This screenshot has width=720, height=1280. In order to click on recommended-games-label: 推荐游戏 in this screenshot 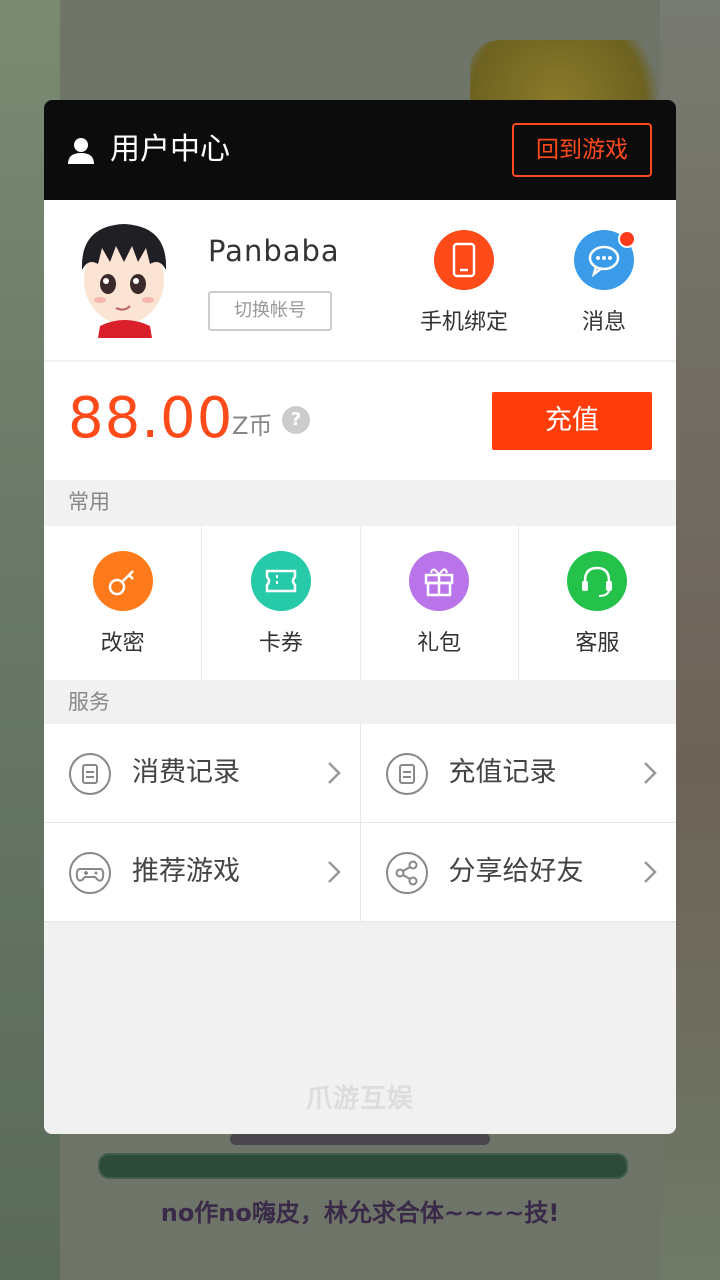, I will do `click(186, 871)`.